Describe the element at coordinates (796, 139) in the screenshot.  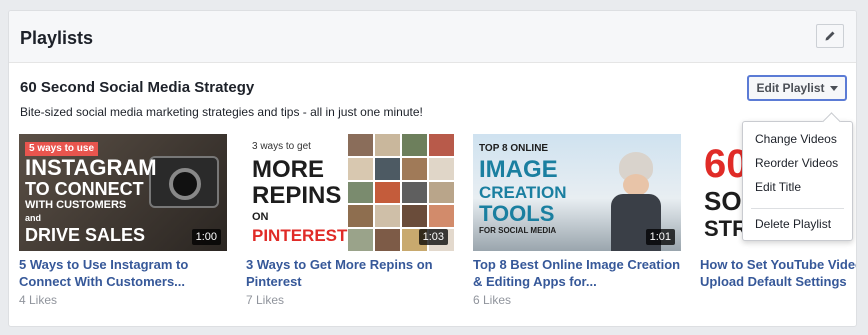
I see `menu-item-change-videos: Change Videos` at that location.